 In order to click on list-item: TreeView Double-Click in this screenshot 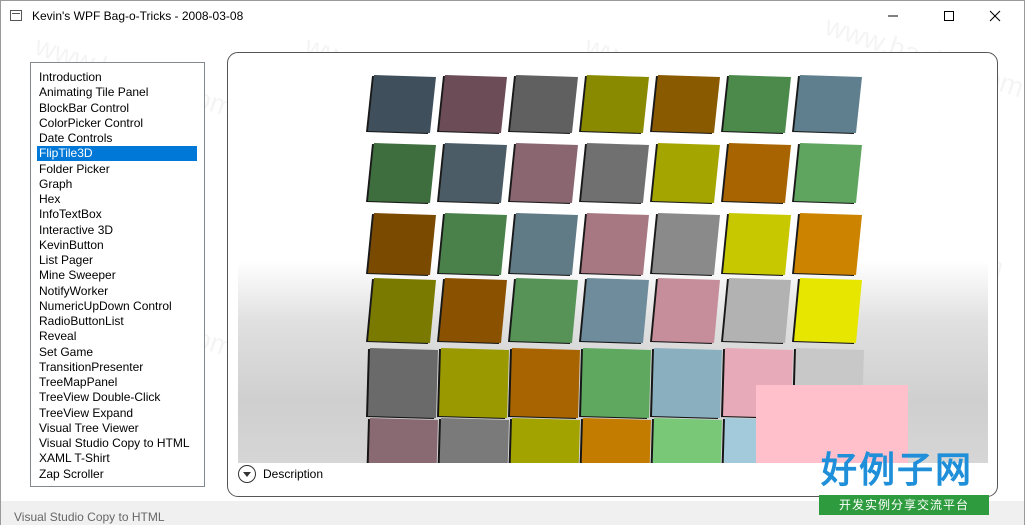, I will do `click(117, 397)`.